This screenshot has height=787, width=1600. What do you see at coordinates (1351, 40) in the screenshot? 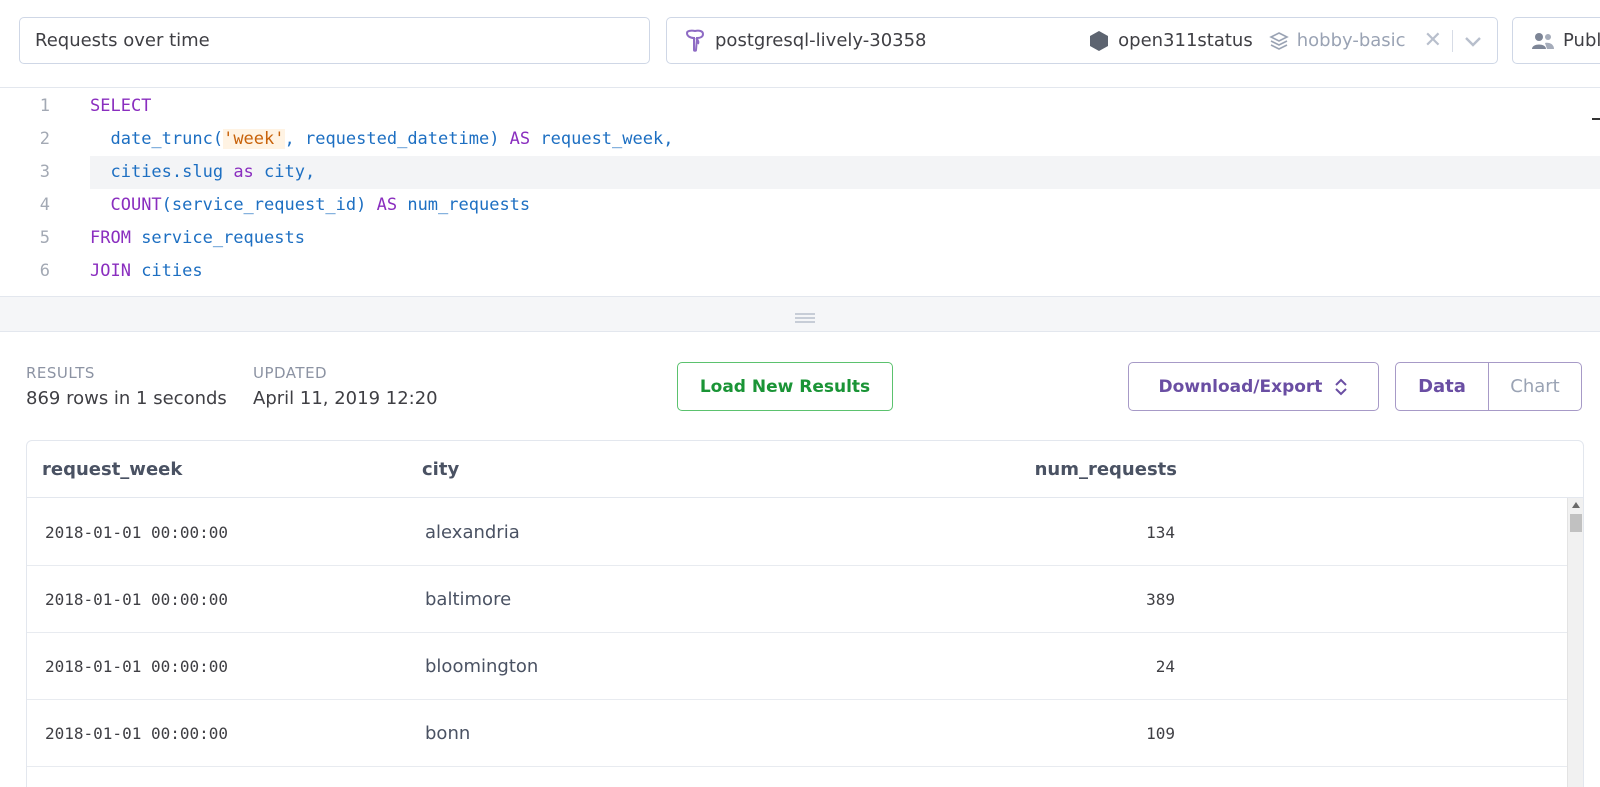
I see `plan-name: hobby-basic` at bounding box center [1351, 40].